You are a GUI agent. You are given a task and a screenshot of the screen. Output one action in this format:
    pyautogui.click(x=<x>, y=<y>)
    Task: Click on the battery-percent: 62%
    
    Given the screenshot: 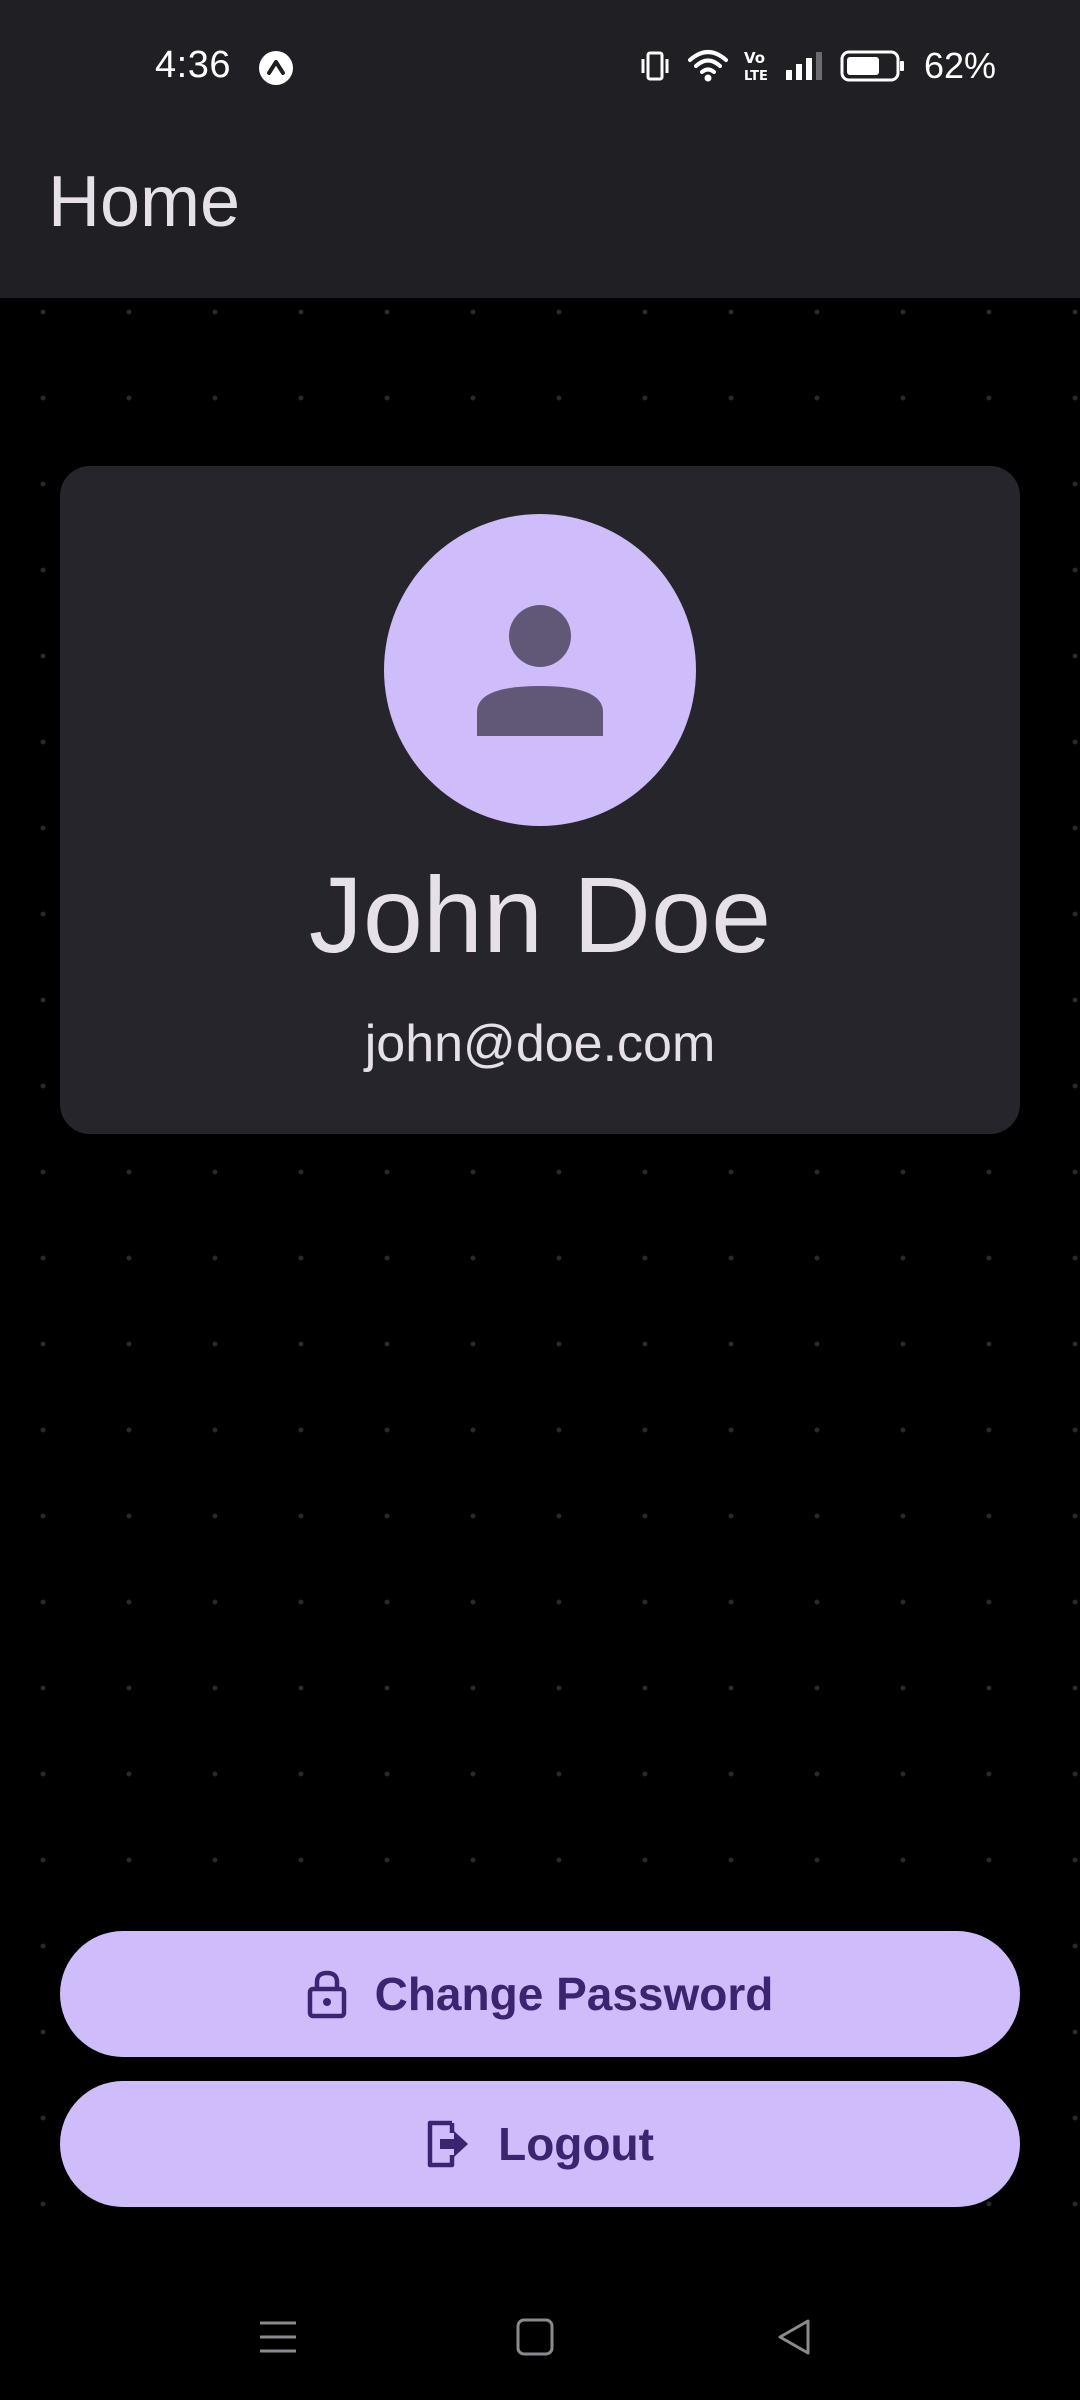 What is the action you would take?
    pyautogui.click(x=959, y=65)
    